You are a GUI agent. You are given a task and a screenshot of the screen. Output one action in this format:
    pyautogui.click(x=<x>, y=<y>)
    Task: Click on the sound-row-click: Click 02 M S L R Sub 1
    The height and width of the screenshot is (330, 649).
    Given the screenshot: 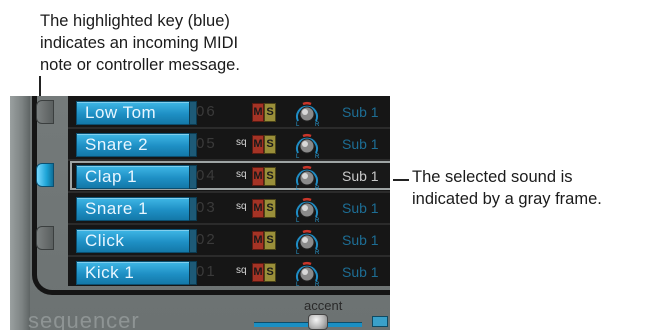 What is the action you would take?
    pyautogui.click(x=229, y=241)
    